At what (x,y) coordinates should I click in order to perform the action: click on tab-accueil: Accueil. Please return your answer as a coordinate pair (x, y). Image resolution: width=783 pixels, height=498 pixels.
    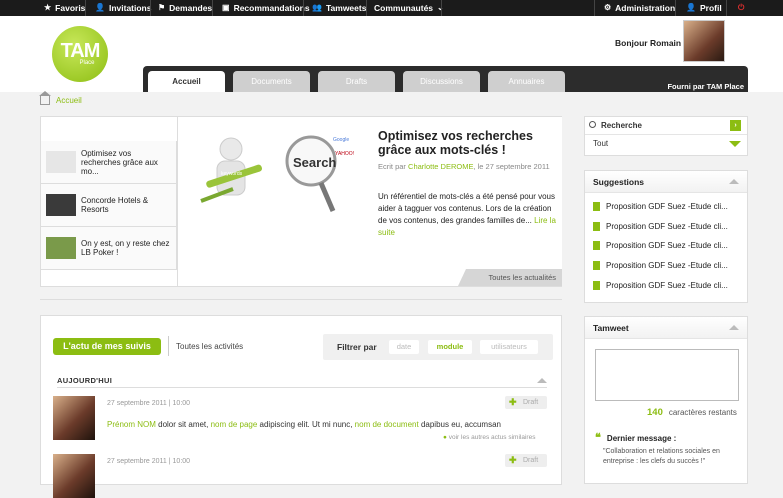
    Looking at the image, I should click on (186, 81).